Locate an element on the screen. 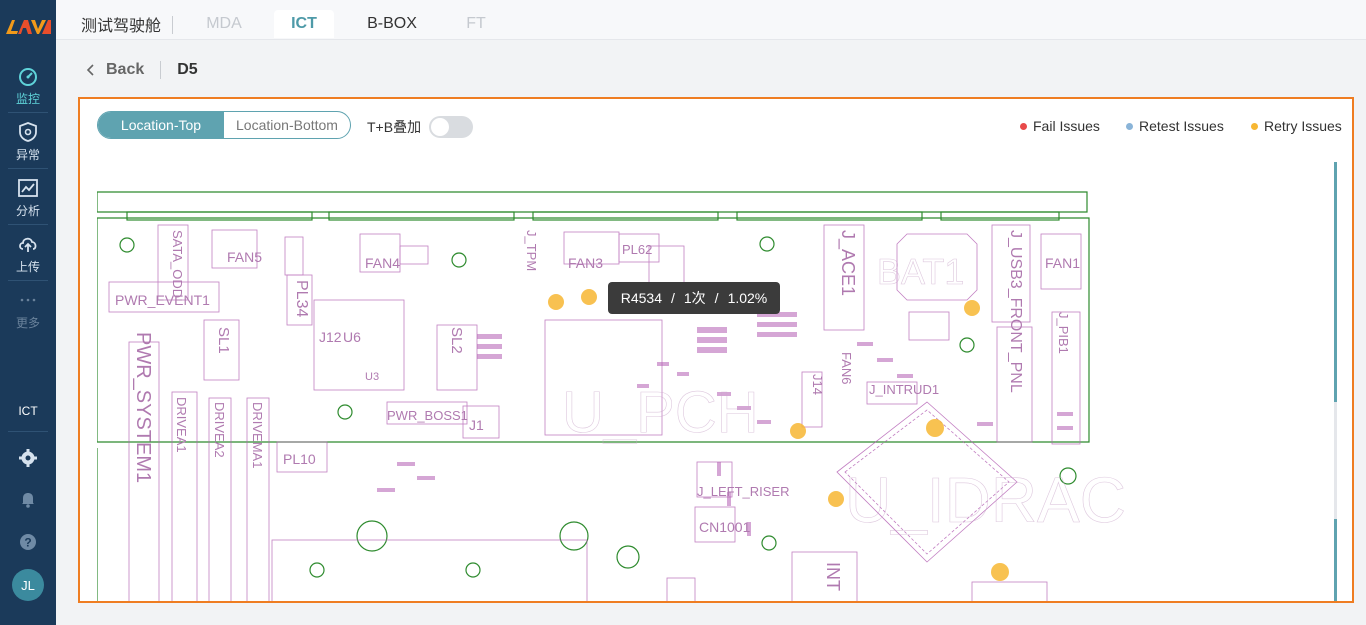 Image resolution: width=1366 pixels, height=625 pixels. module-label: ICT is located at coordinates (28, 411).